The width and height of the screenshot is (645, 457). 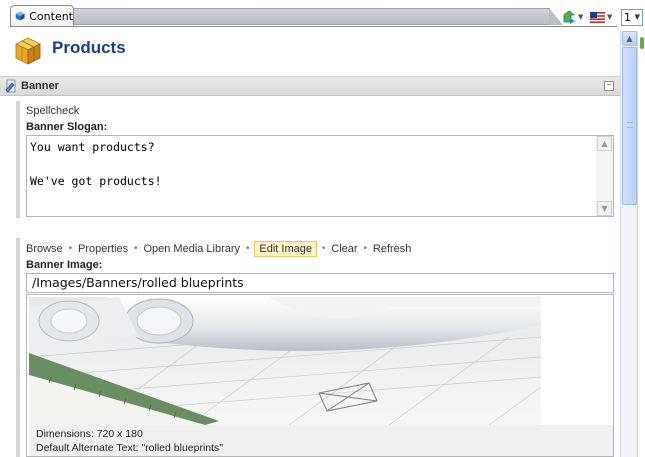 I want to click on collapse-icon: –, so click(x=609, y=86).